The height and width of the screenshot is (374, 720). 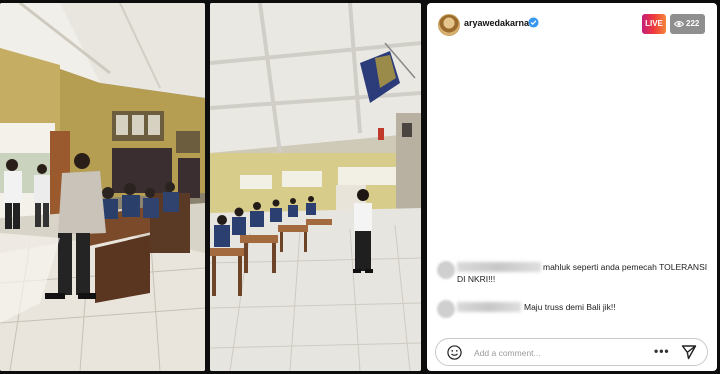 I want to click on live-header: aryawedakarna LIVE 222, so click(x=572, y=25).